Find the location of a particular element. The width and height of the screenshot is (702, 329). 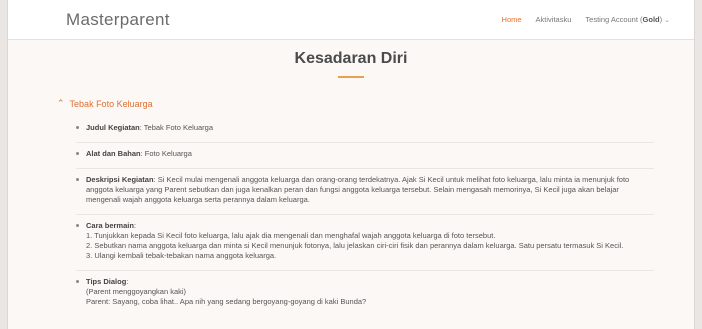

nav-home-link: Home is located at coordinates (512, 19).